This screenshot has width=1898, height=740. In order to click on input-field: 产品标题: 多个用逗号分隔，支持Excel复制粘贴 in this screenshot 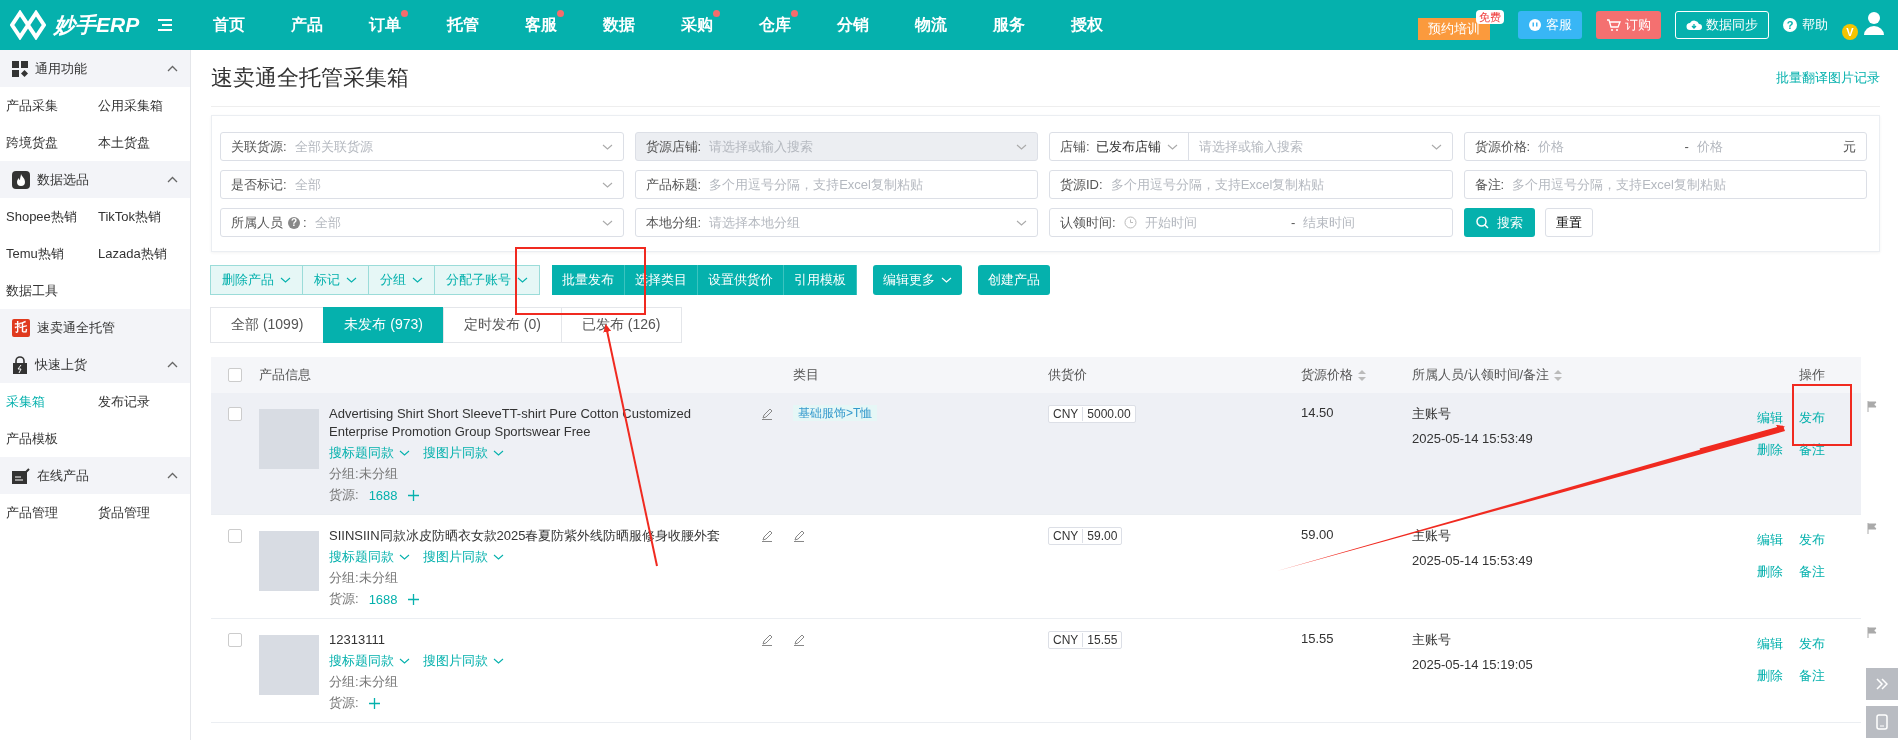, I will do `click(836, 184)`.